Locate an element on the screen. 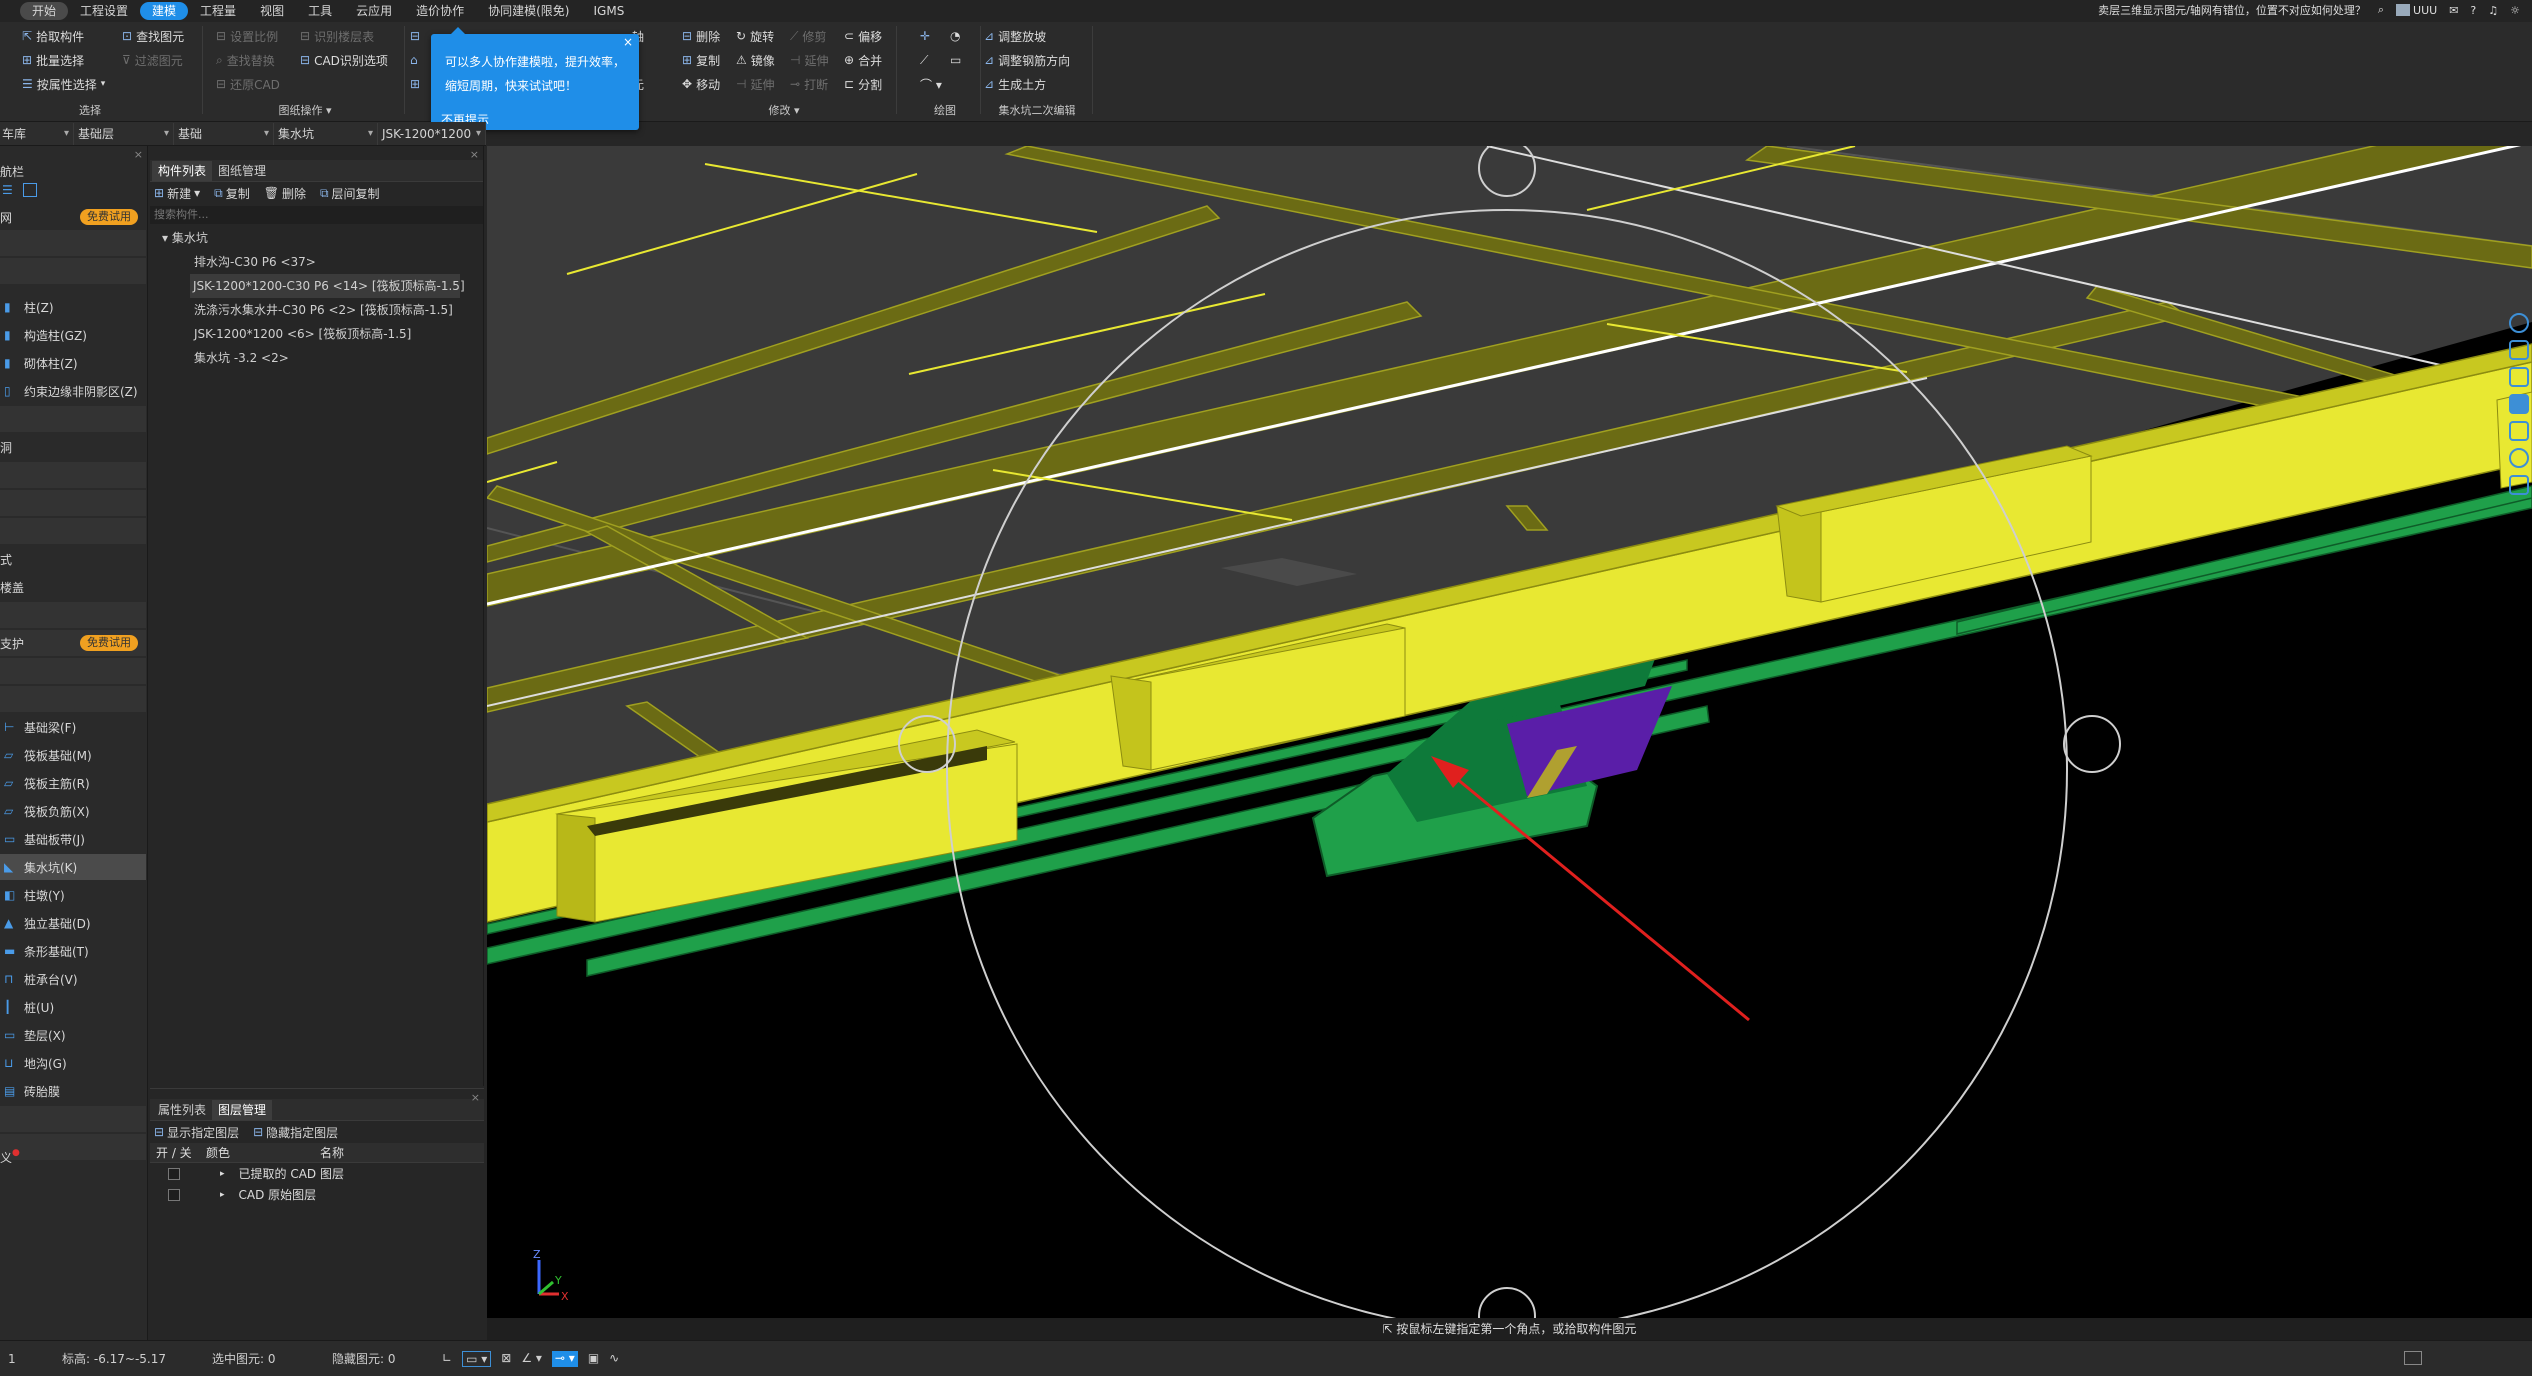 This screenshot has height=1376, width=2532. generate-earthwork-button: ⊿ 生成土方 is located at coordinates (1015, 84).